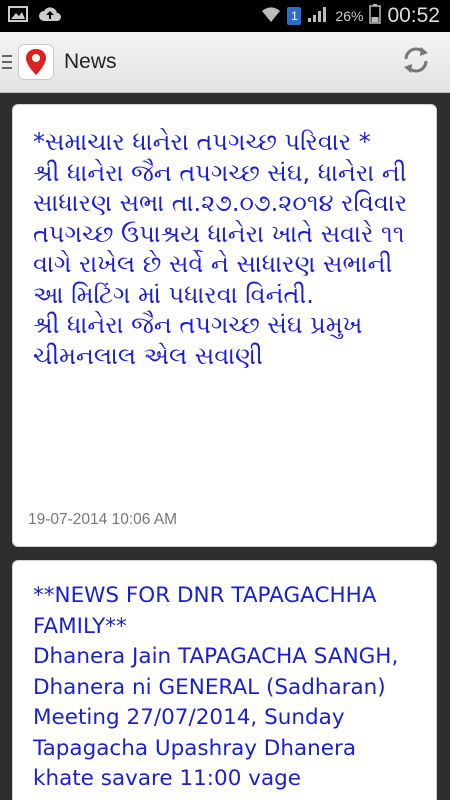  What do you see at coordinates (18, 16) in the screenshot?
I see `gallery-icon` at bounding box center [18, 16].